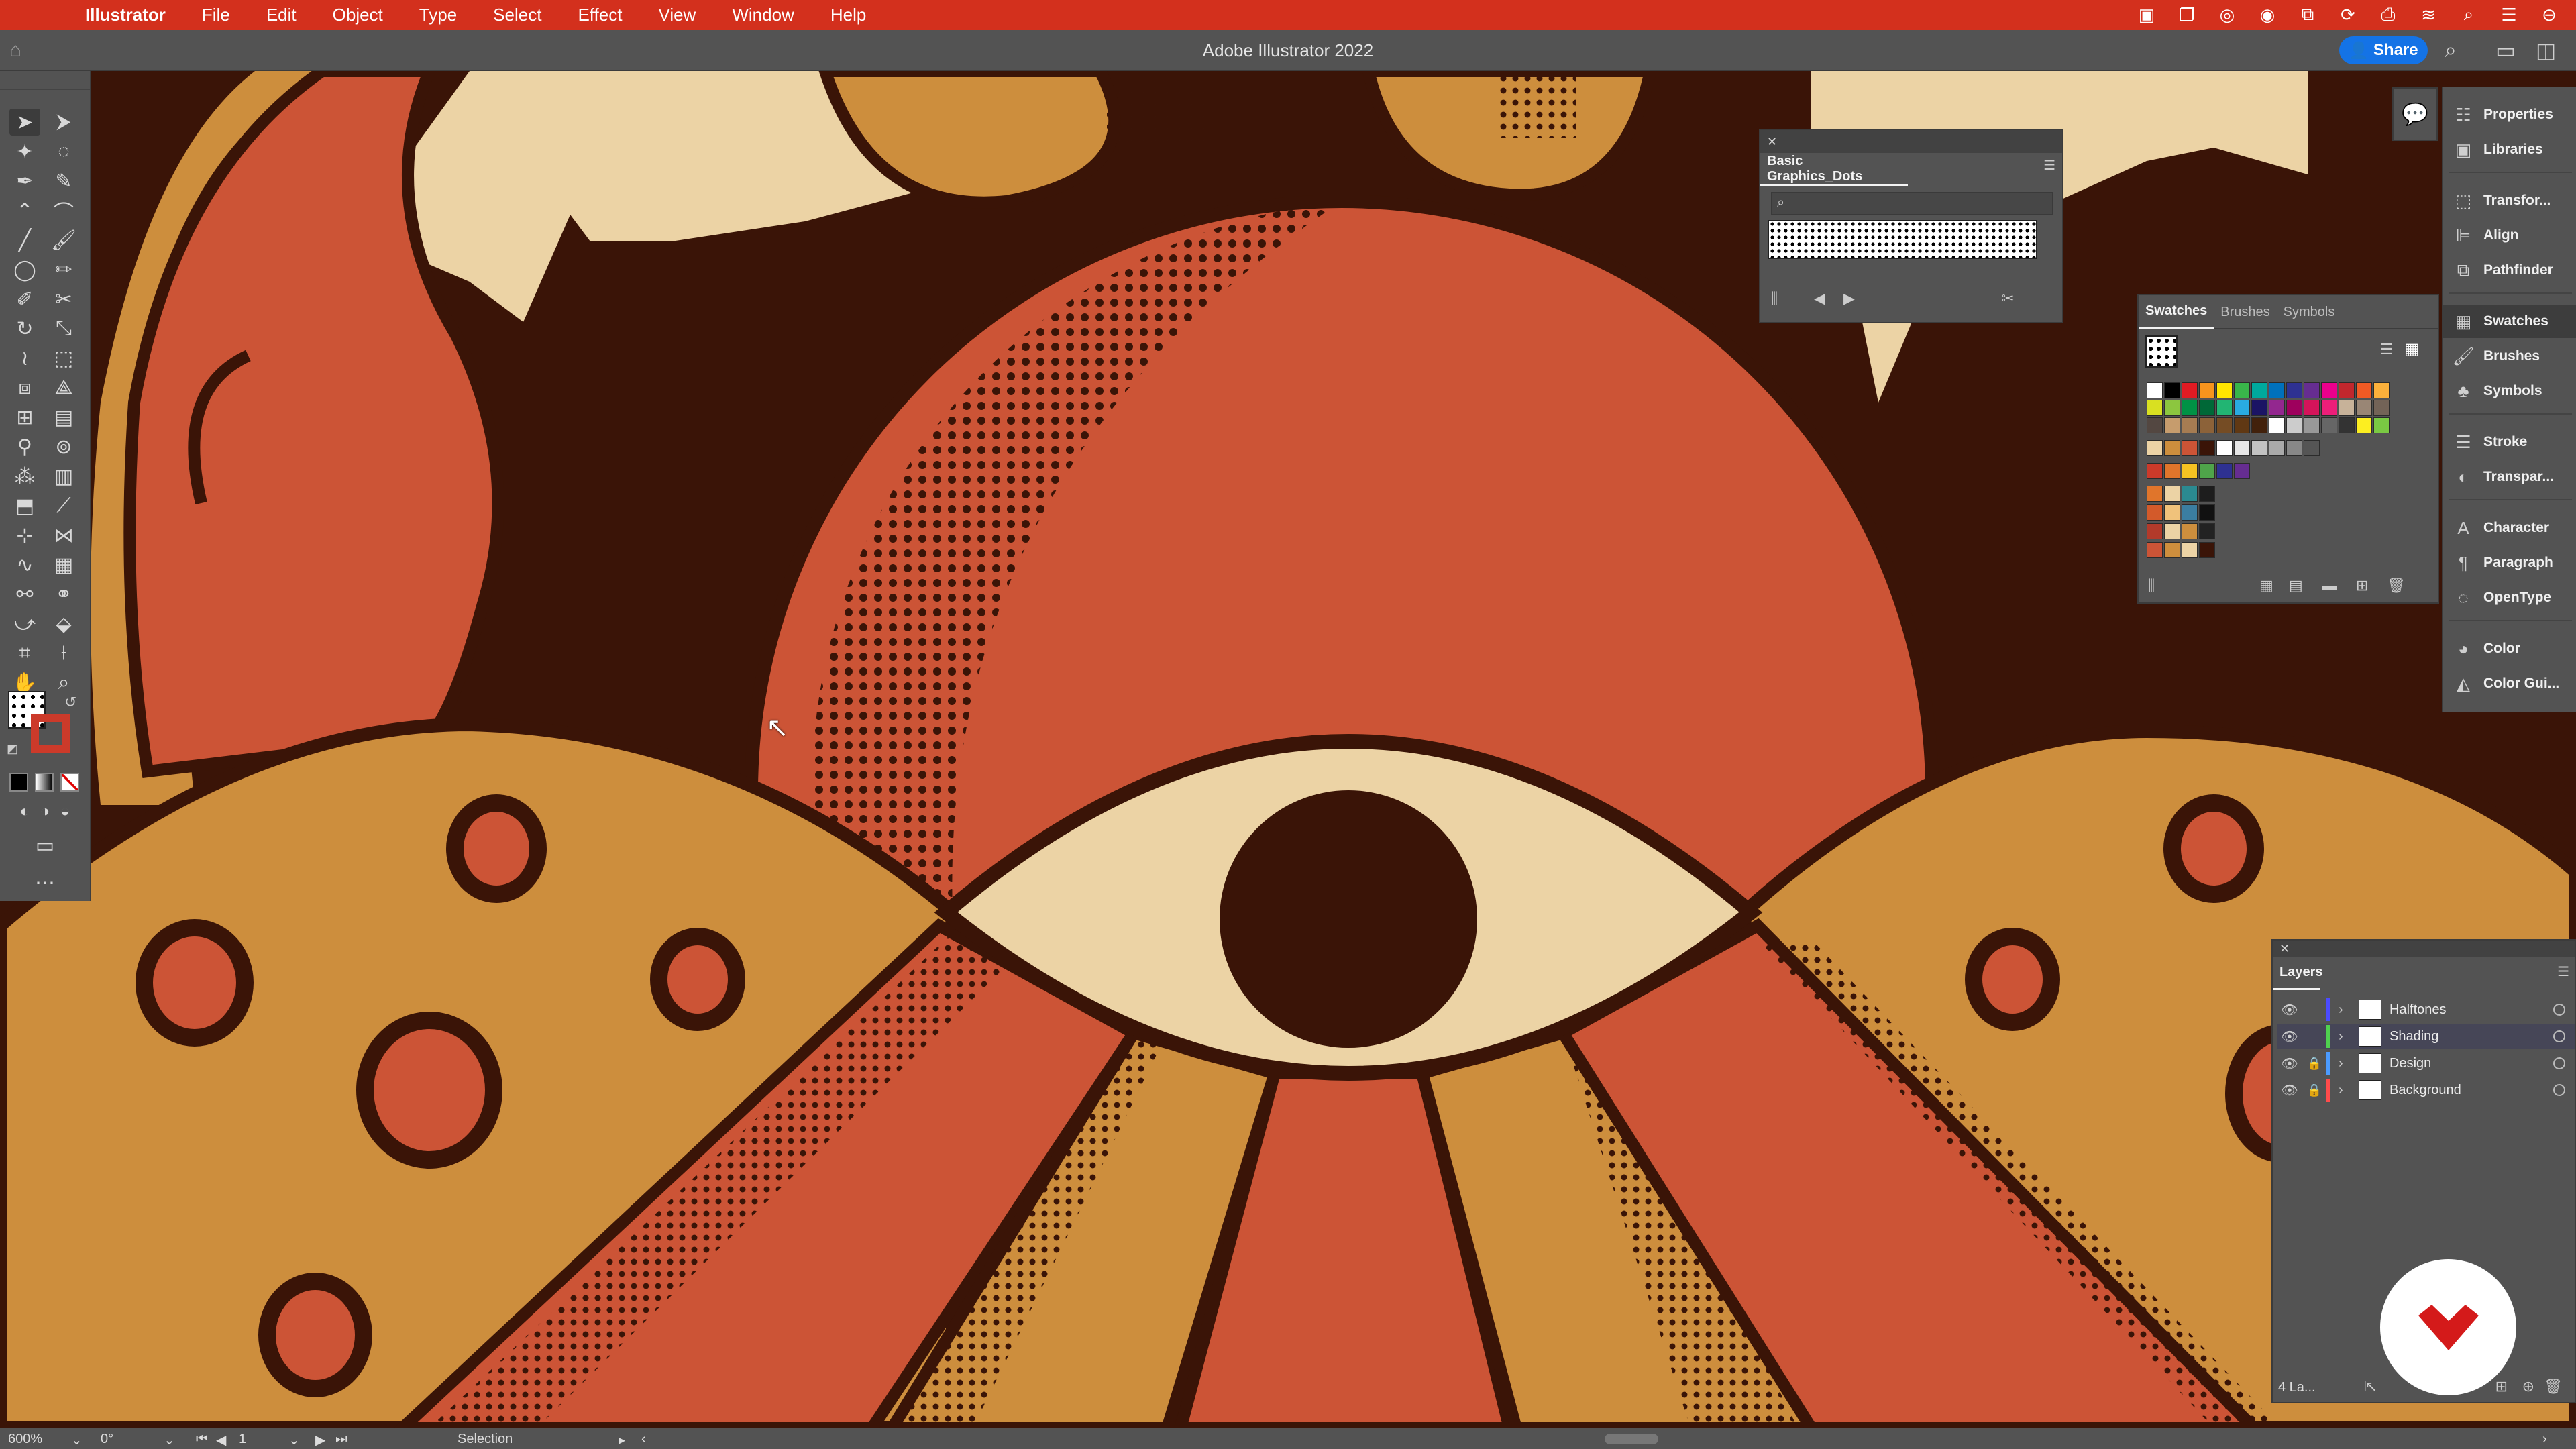 The height and width of the screenshot is (1449, 2576). Describe the element at coordinates (216, 15) in the screenshot. I see `menu-file: File` at that location.